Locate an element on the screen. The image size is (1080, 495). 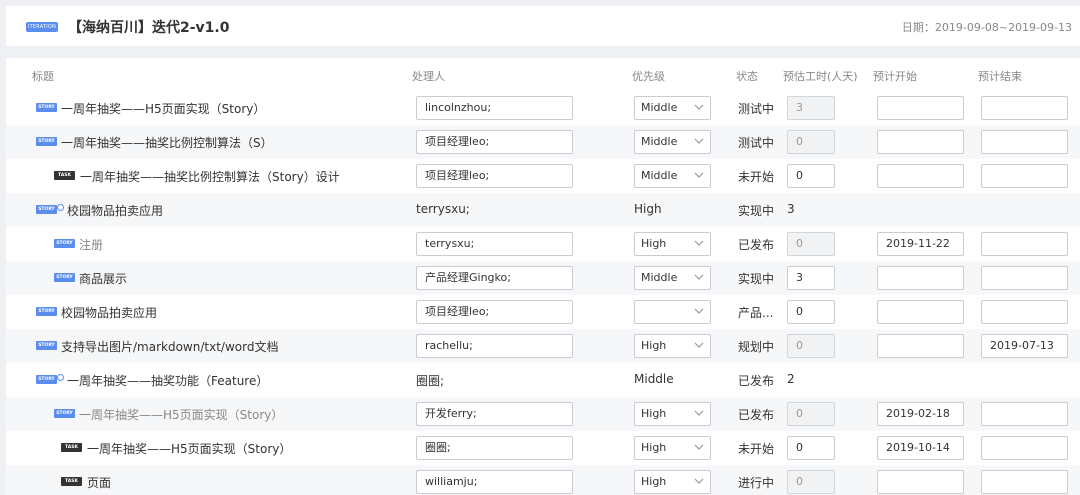
row-title: 商品展示 is located at coordinates (103, 278).